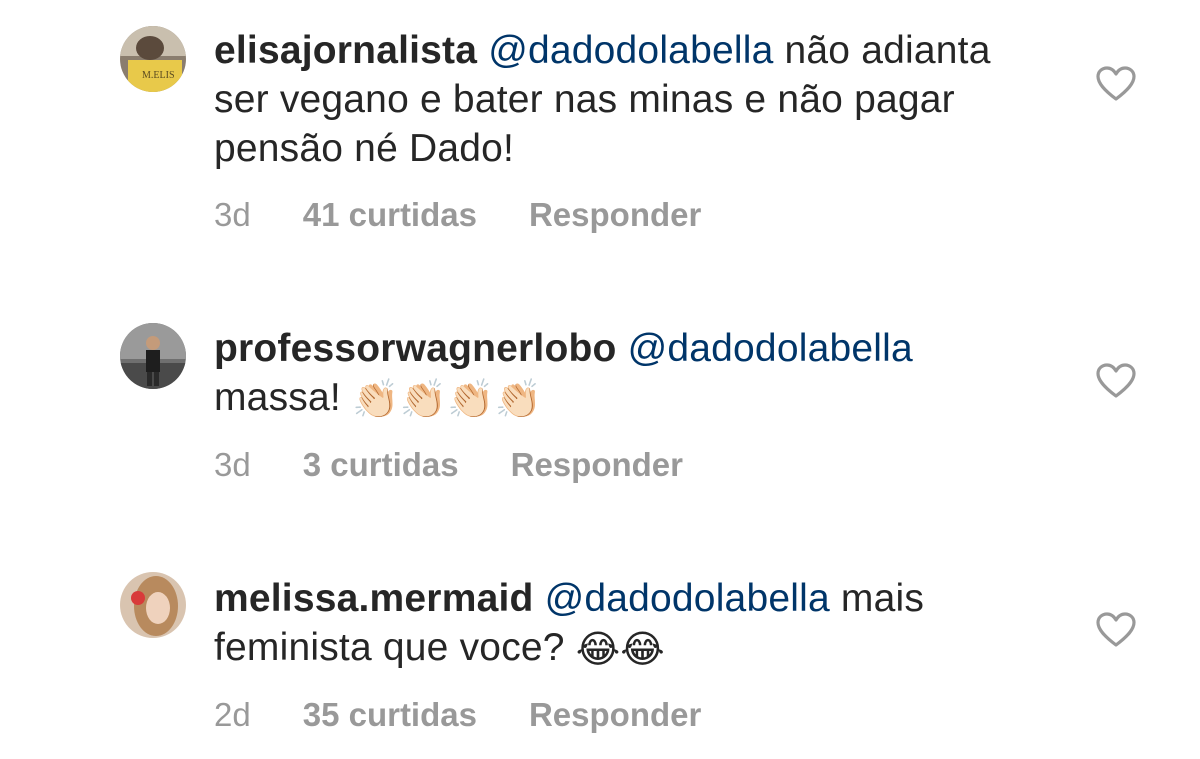 This screenshot has width=1200, height=759. Describe the element at coordinates (447, 399) in the screenshot. I see `clapping-hands-emoji: 👏🏻👏🏻👏🏻👏🏻` at that location.